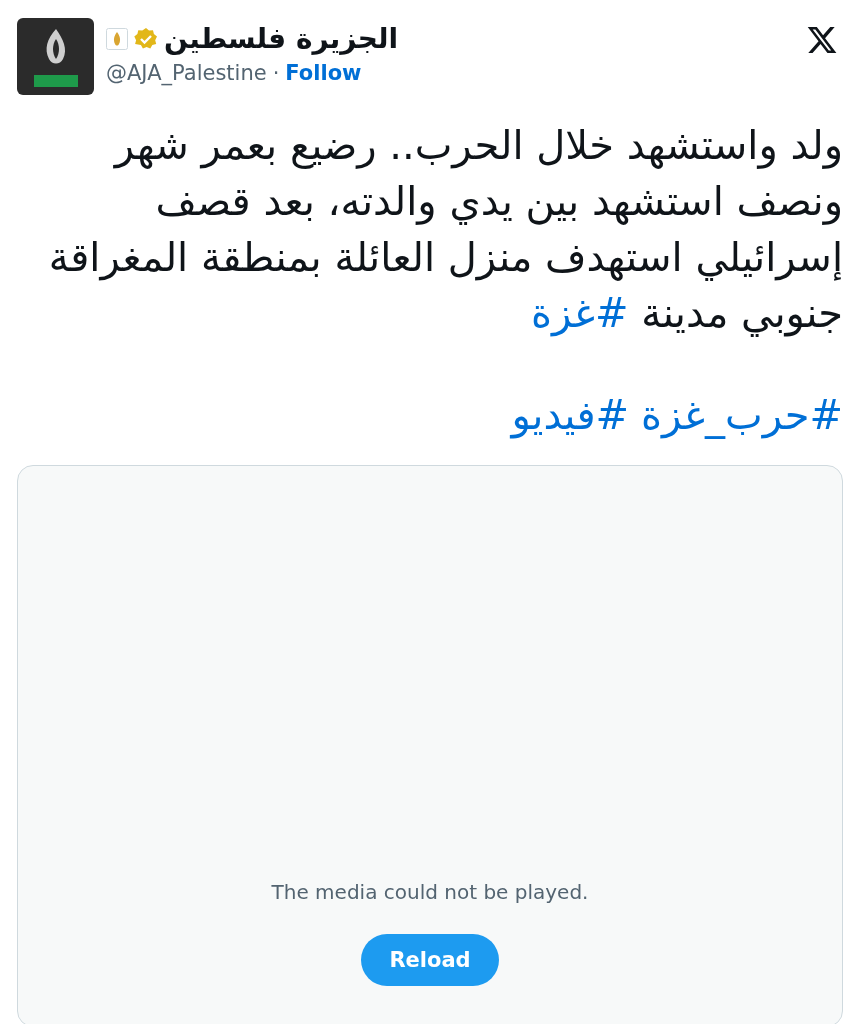 Image resolution: width=861 pixels, height=1024 pixels. Describe the element at coordinates (822, 40) in the screenshot. I see `x-logo-icon` at that location.